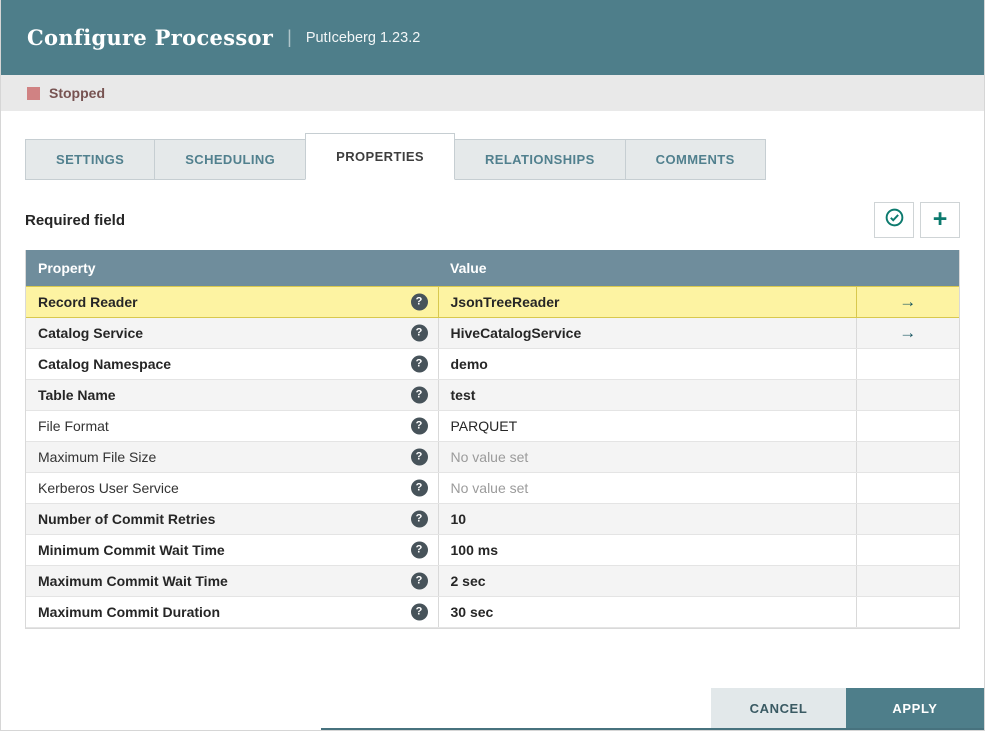  What do you see at coordinates (695, 159) in the screenshot?
I see `tab-comments: COMMENTS` at bounding box center [695, 159].